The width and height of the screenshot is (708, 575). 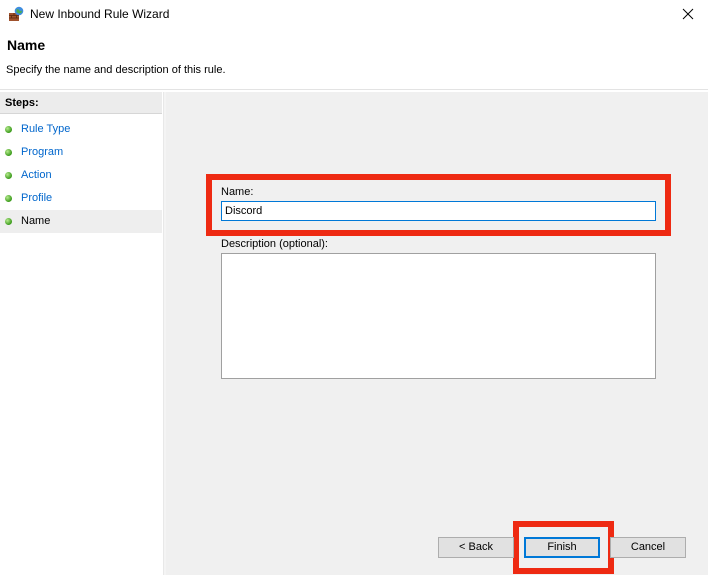 What do you see at coordinates (81, 152) in the screenshot?
I see `step-program: Program` at bounding box center [81, 152].